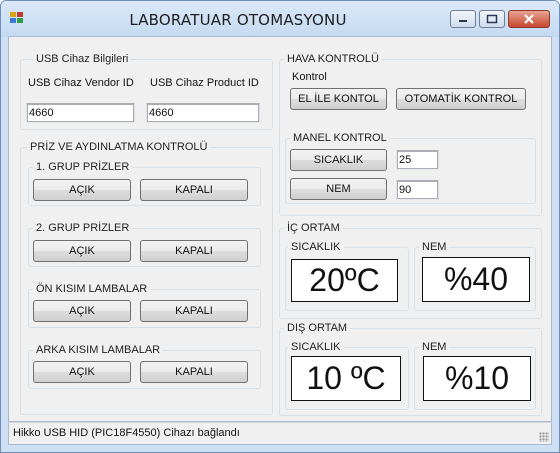  What do you see at coordinates (194, 251) in the screenshot?
I see `grup2-off-button: KAPALI` at bounding box center [194, 251].